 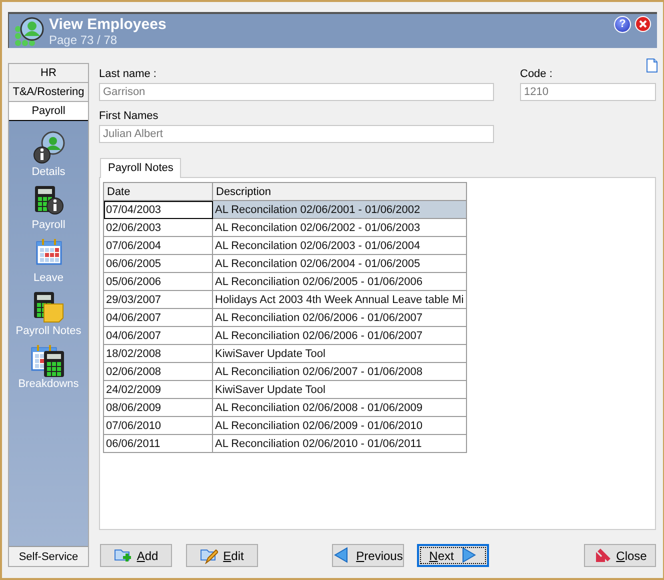 What do you see at coordinates (339, 371) in the screenshot?
I see `description-cell: AL Reconciliation 02/06/2007 - 01/06/2008` at bounding box center [339, 371].